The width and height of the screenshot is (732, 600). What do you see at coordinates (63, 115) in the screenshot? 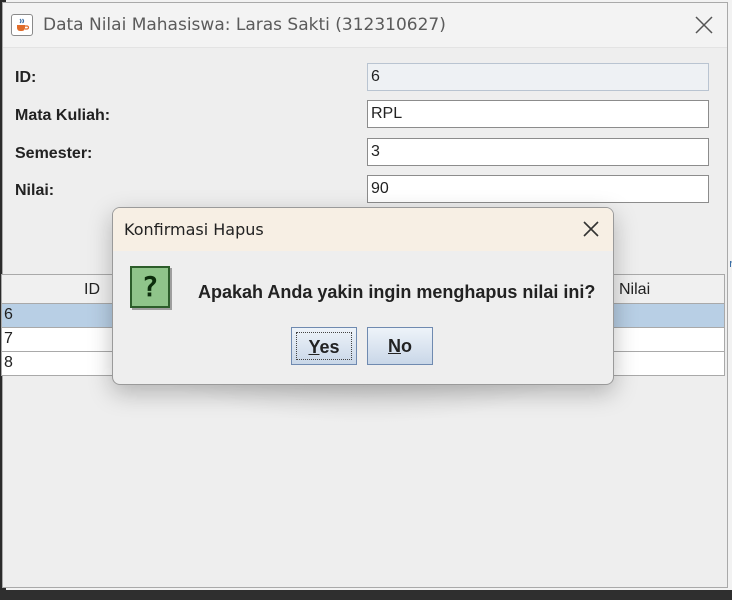
I see `mata-kuliah-label: Mata Kuliah:` at bounding box center [63, 115].